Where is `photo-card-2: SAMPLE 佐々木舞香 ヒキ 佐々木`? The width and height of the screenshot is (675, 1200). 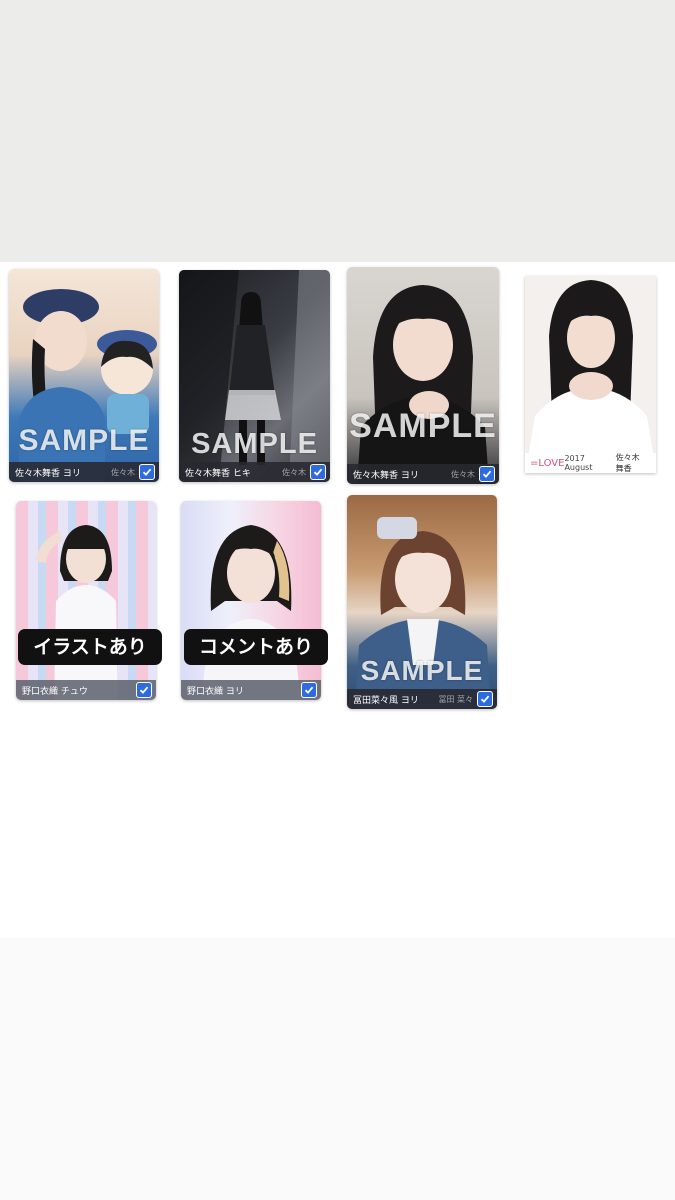
photo-card-2: SAMPLE 佐々木舞香 ヒキ 佐々木 is located at coordinates (254, 376).